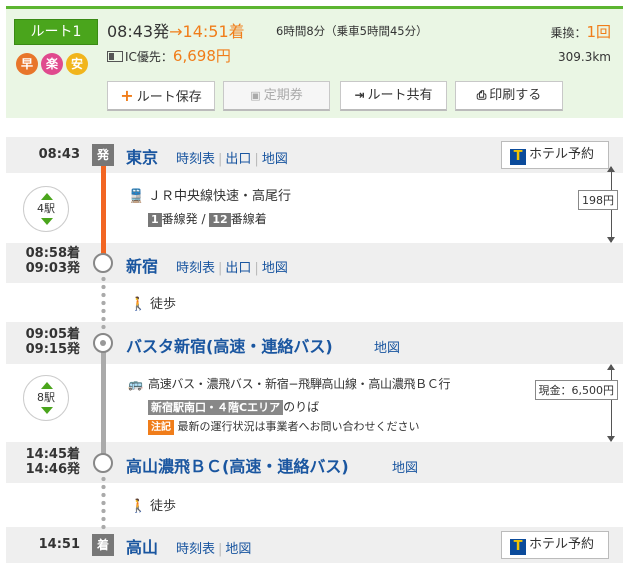  I want to click on commuter-pass-button: ▣ 定期券, so click(276, 96).